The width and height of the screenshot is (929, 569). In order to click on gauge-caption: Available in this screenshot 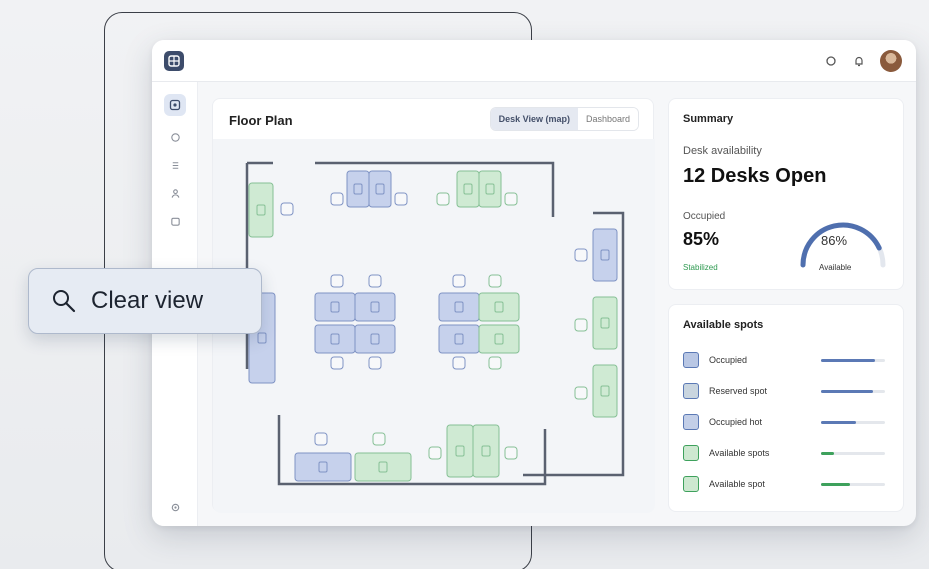, I will do `click(835, 267)`.